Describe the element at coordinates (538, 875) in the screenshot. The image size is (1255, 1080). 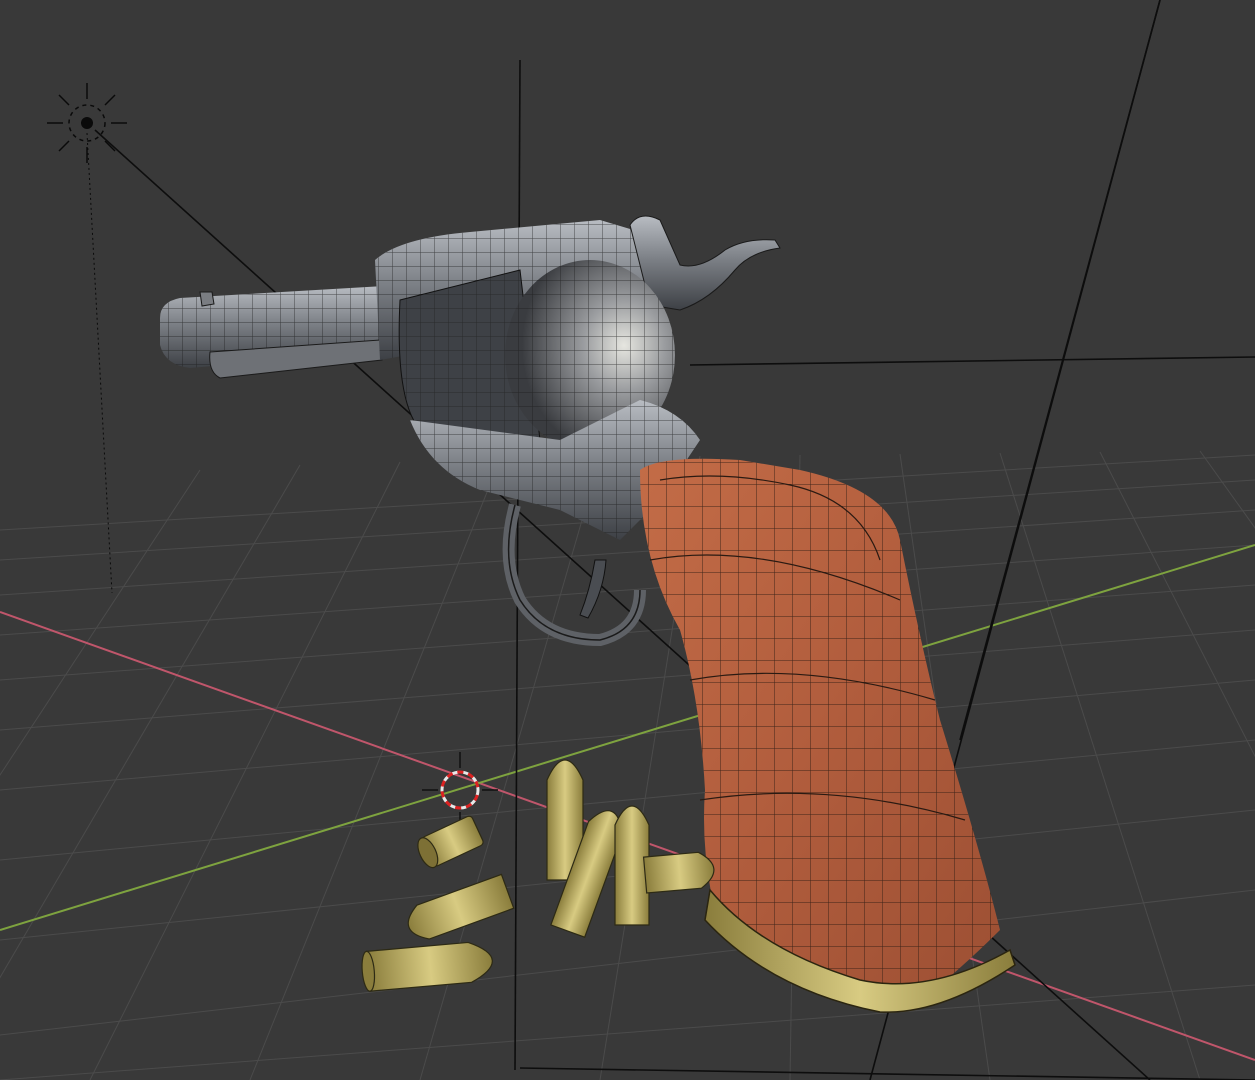
I see `bullets` at that location.